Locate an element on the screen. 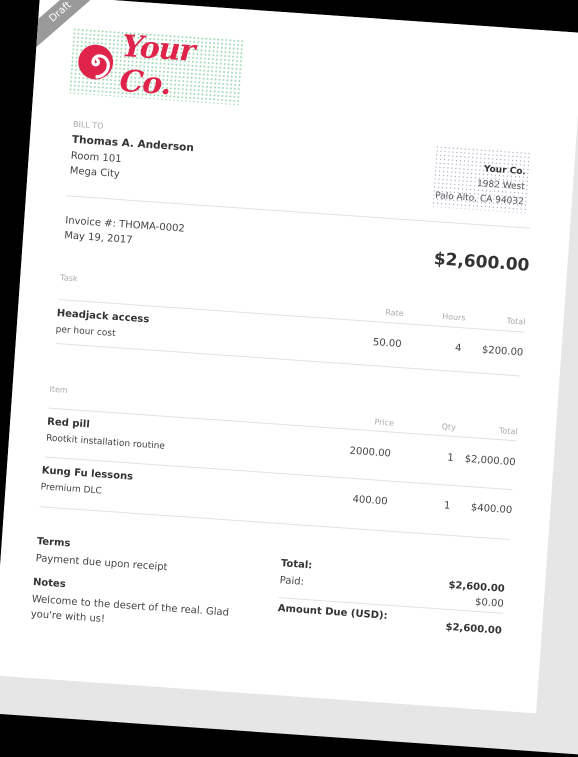 This screenshot has width=578, height=757. company-logo: Your Co. is located at coordinates (156, 66).